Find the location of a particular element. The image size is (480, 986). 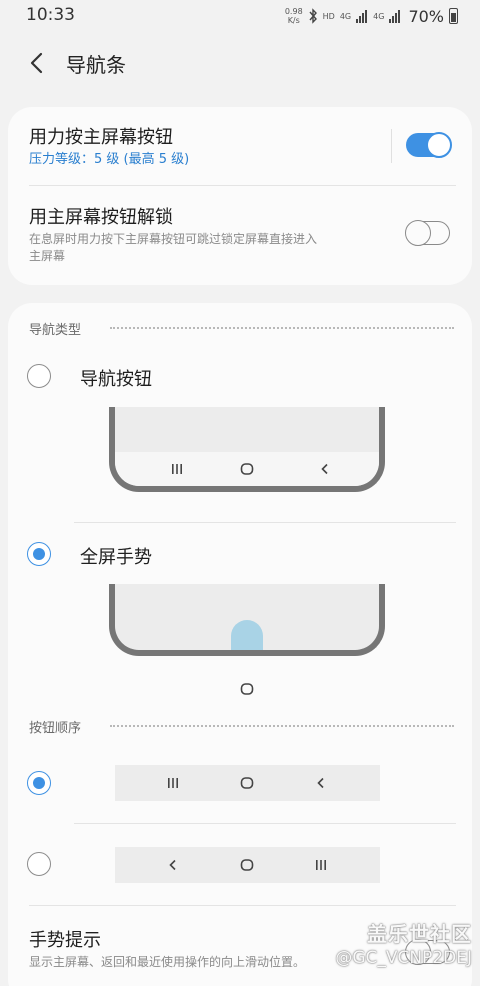

order-bar-recents-home-back is located at coordinates (247, 783).